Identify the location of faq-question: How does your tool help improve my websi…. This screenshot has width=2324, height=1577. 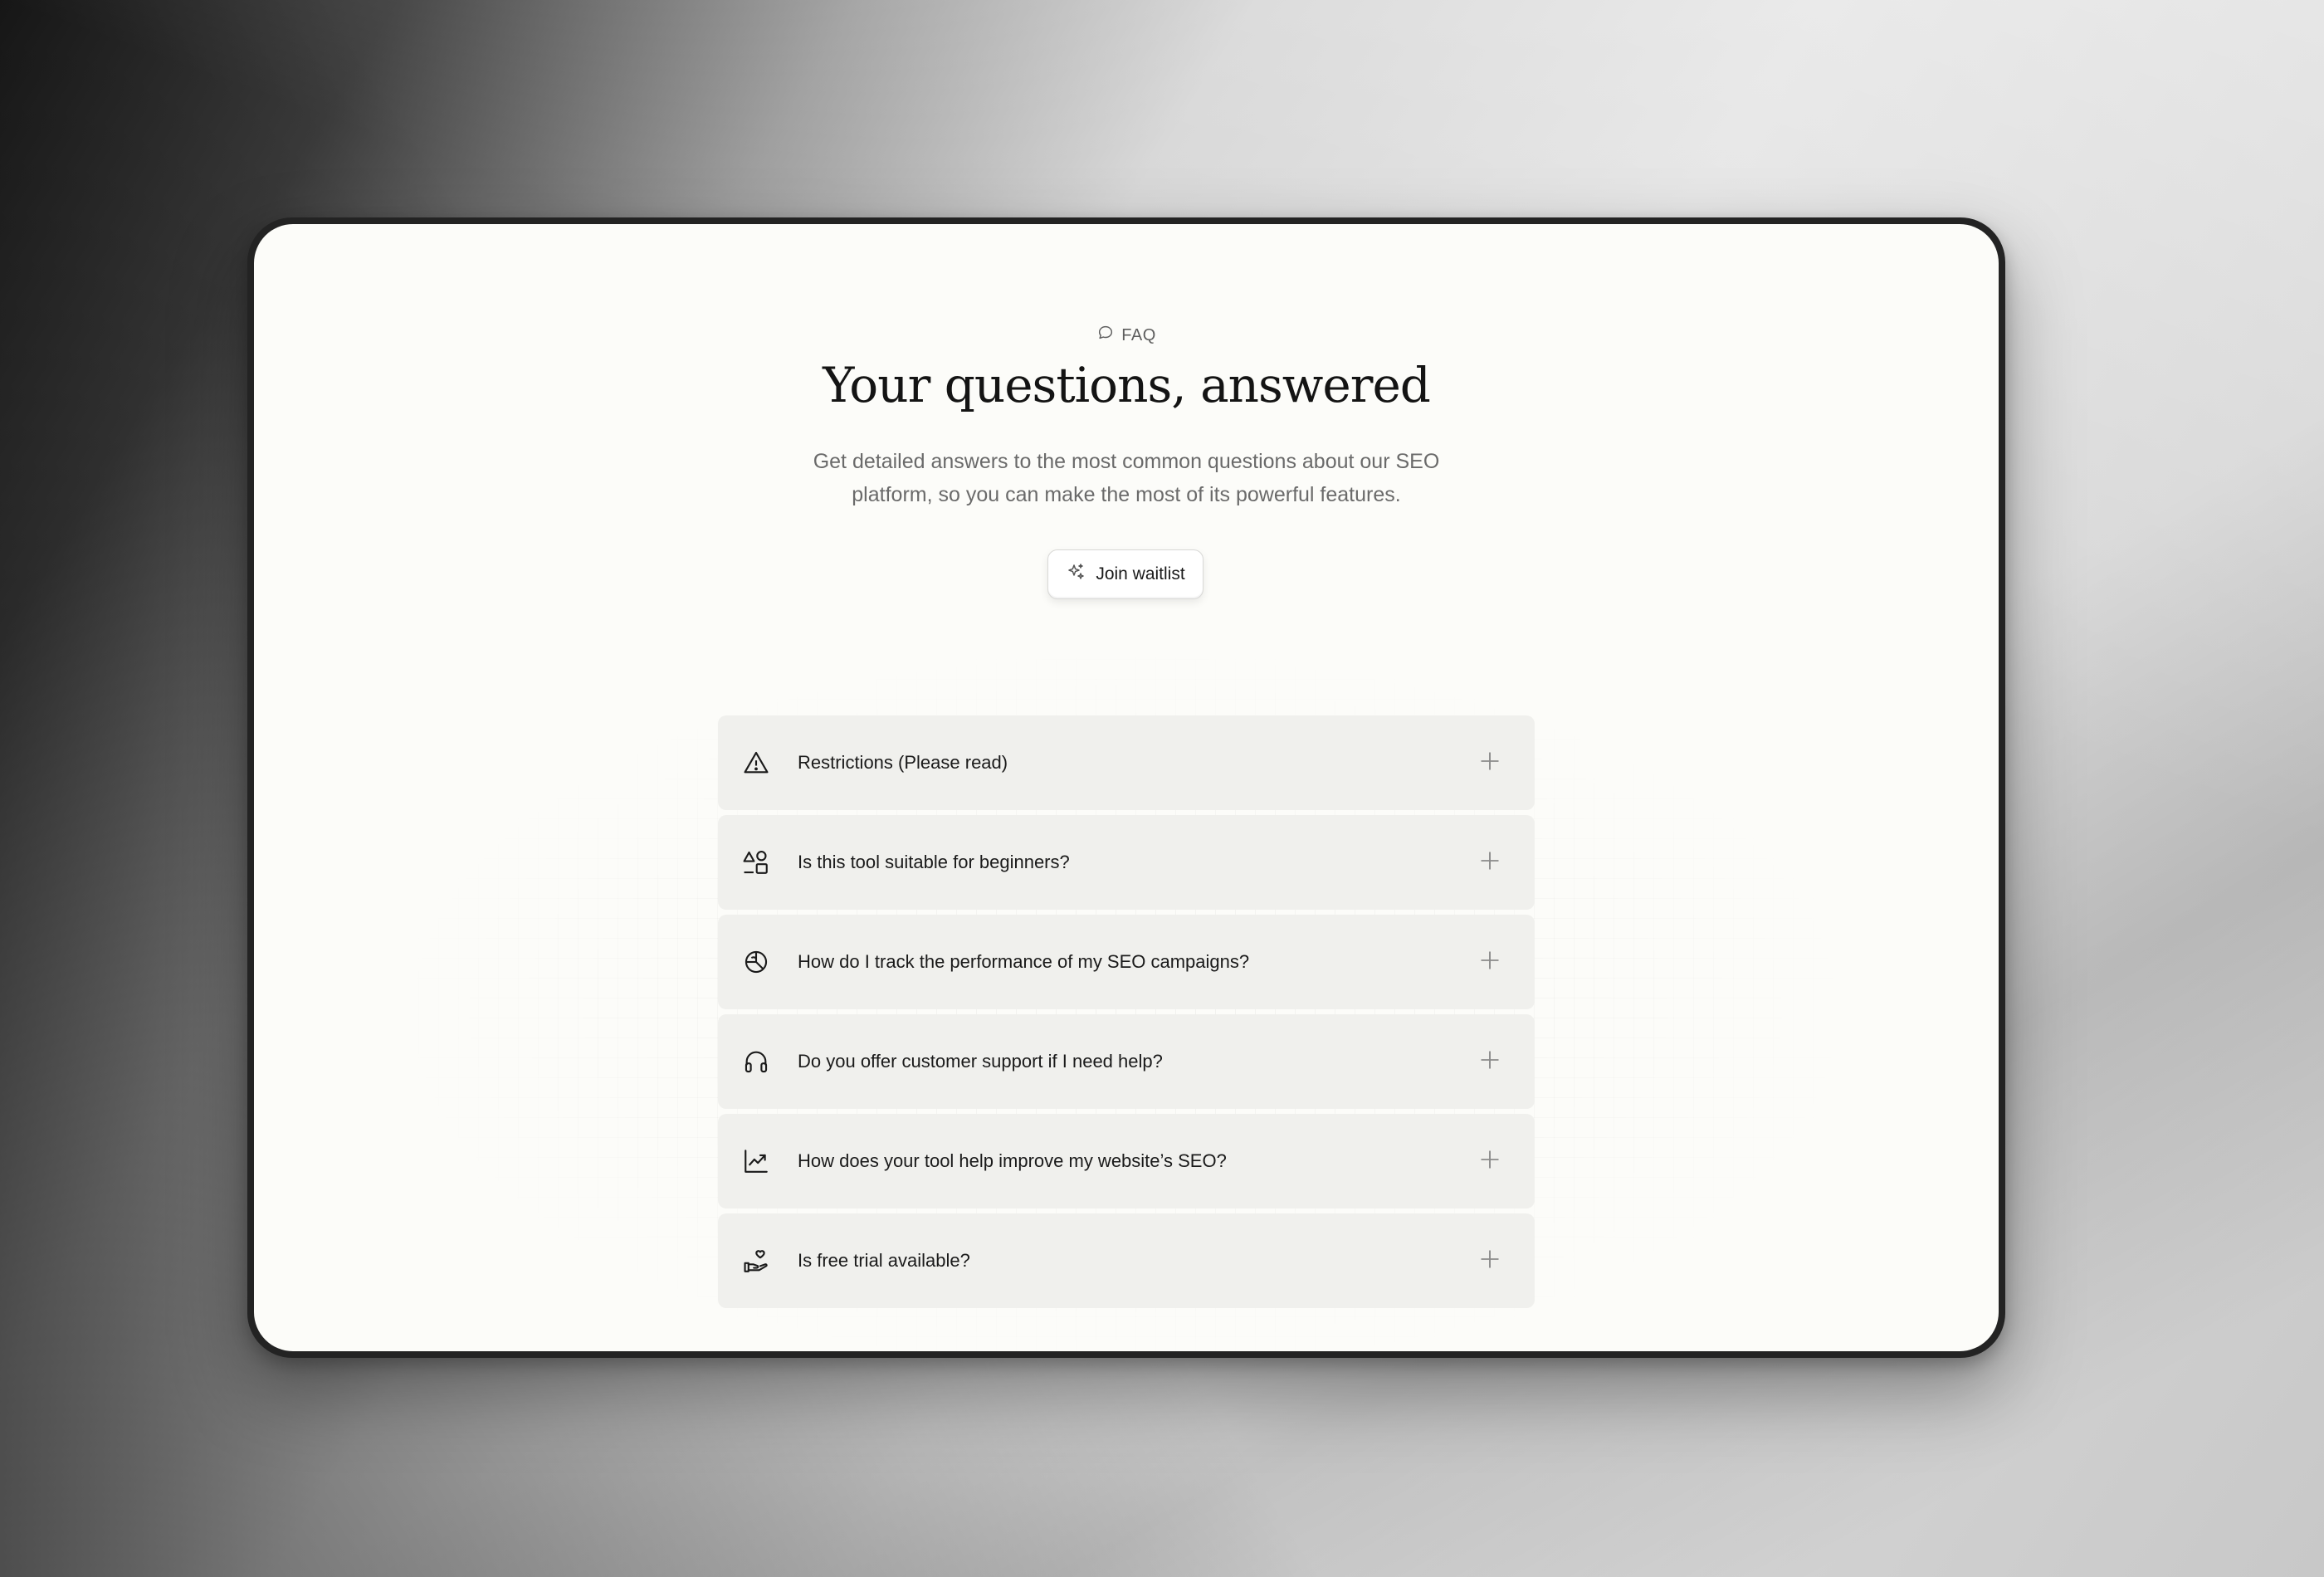
(1013, 1160).